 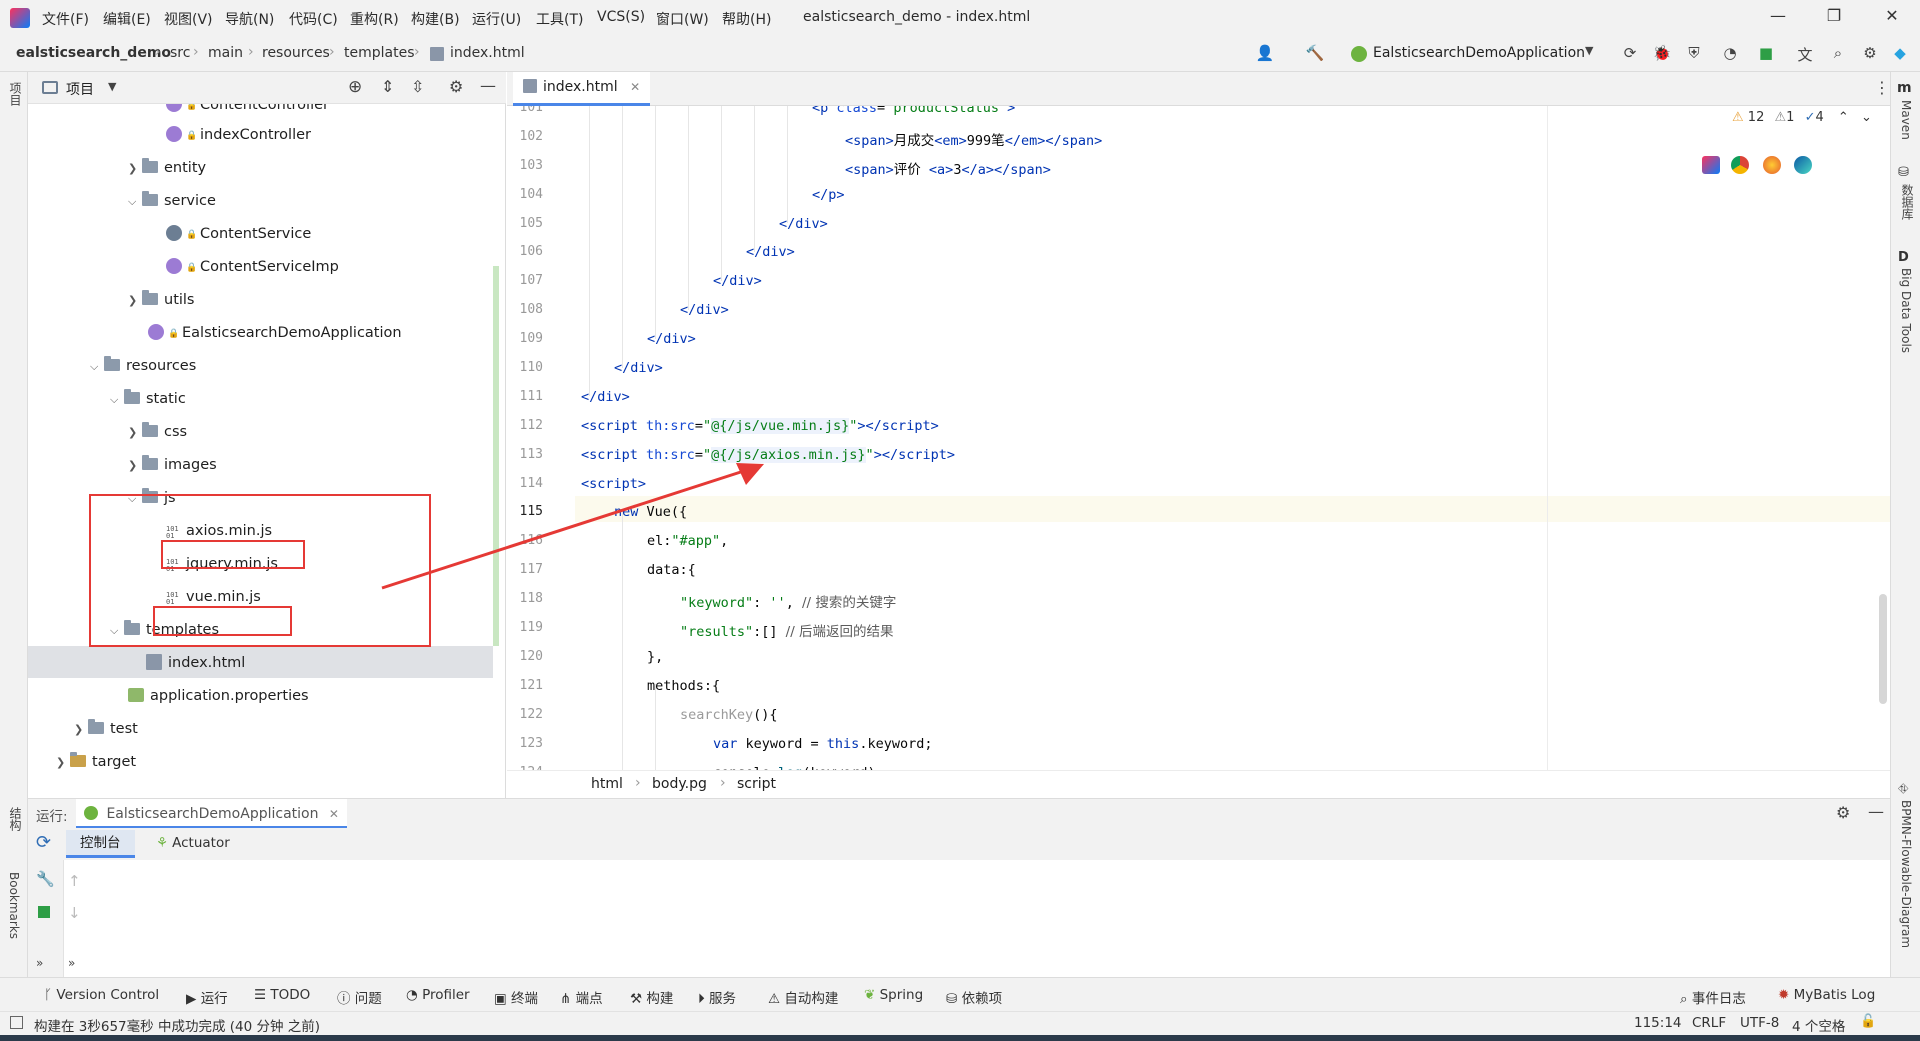 I want to click on menu-build: 构建(B), so click(x=435, y=19).